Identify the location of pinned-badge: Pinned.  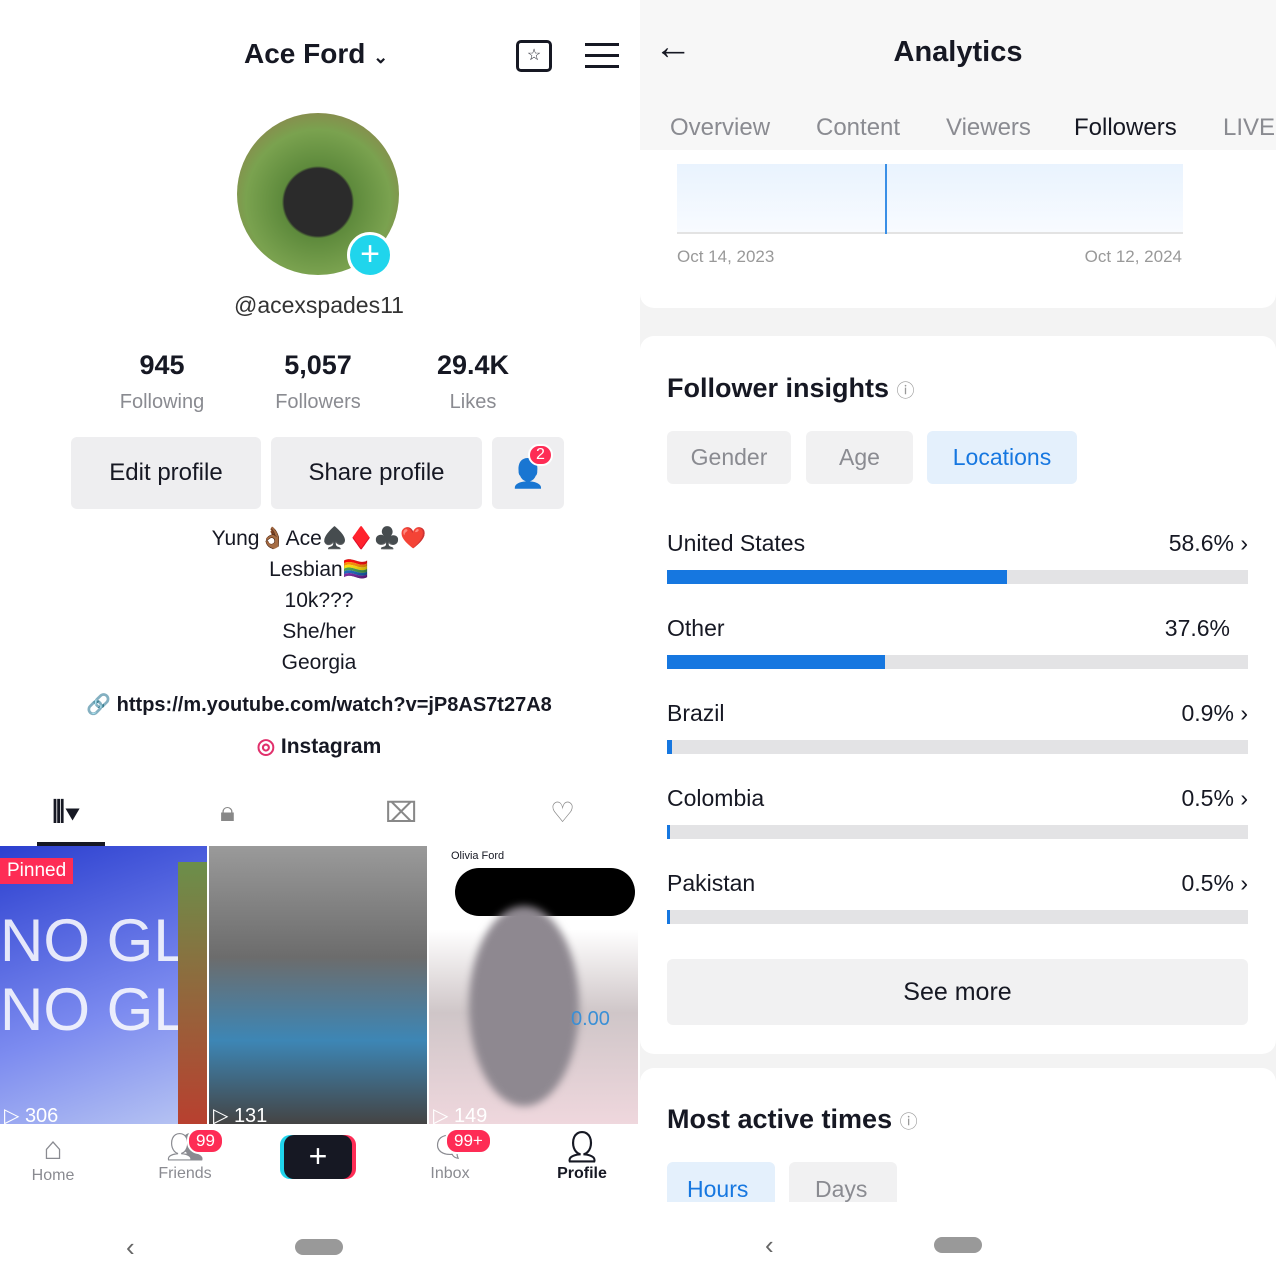
(37, 871).